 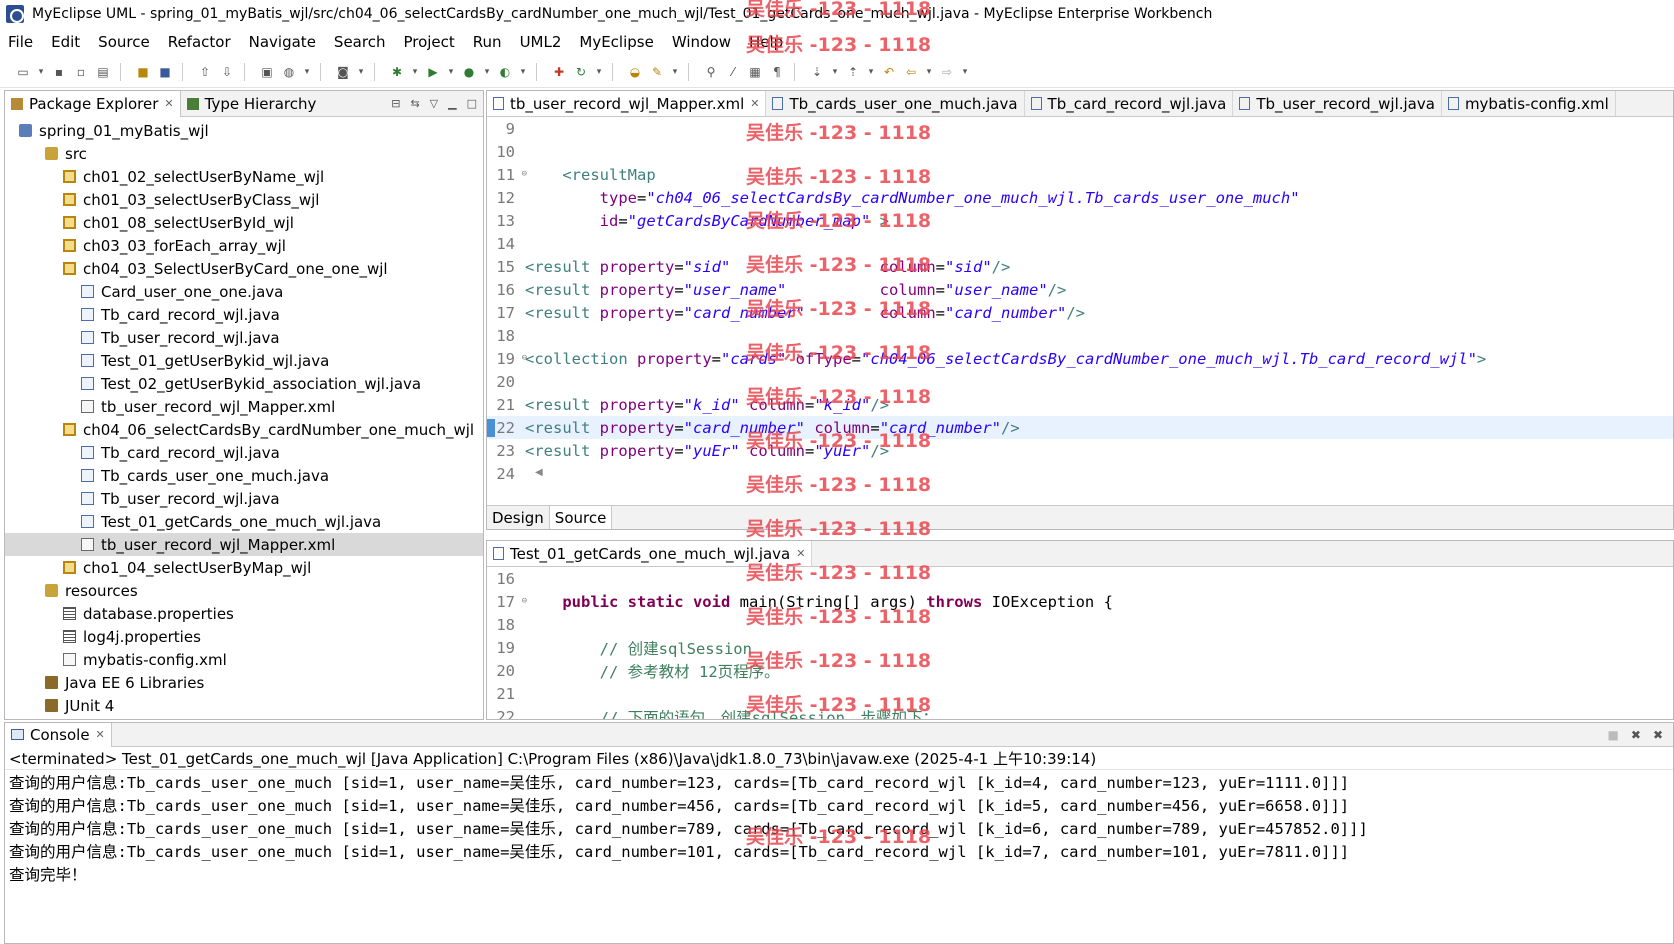 What do you see at coordinates (244, 682) in the screenshot?
I see `tree-item: Java EE 6 Libraries` at bounding box center [244, 682].